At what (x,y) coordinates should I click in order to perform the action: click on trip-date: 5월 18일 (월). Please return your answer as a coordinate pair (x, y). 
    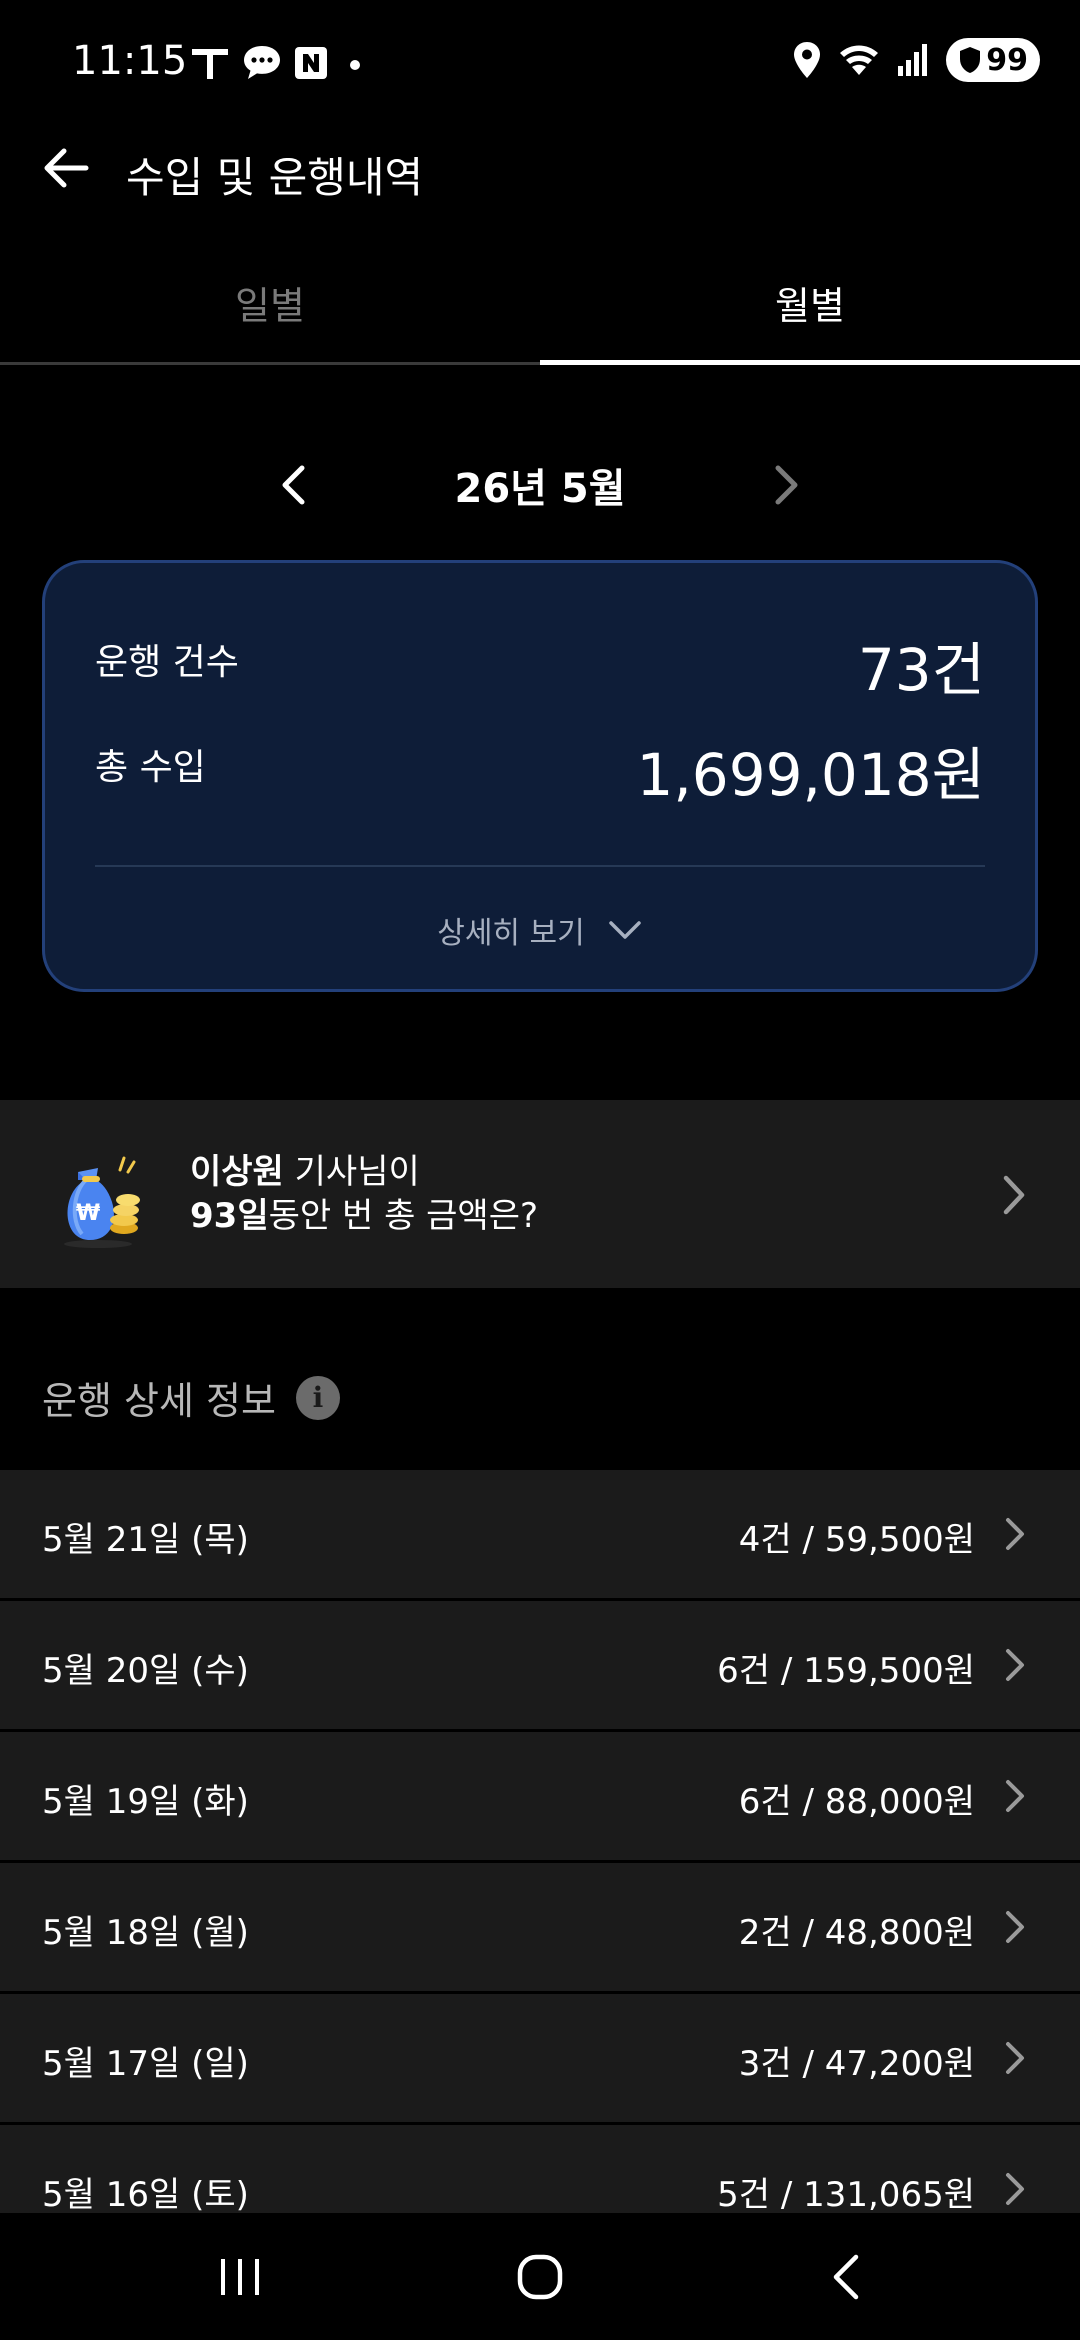
    Looking at the image, I should click on (145, 1933).